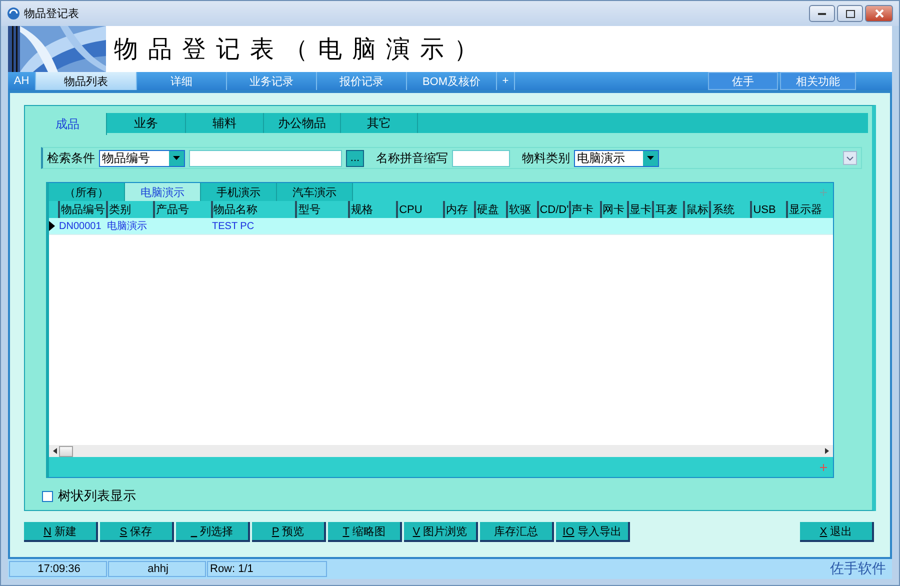 The image size is (900, 586). Describe the element at coordinates (827, 451) in the screenshot. I see `scroll-right-icon` at that location.